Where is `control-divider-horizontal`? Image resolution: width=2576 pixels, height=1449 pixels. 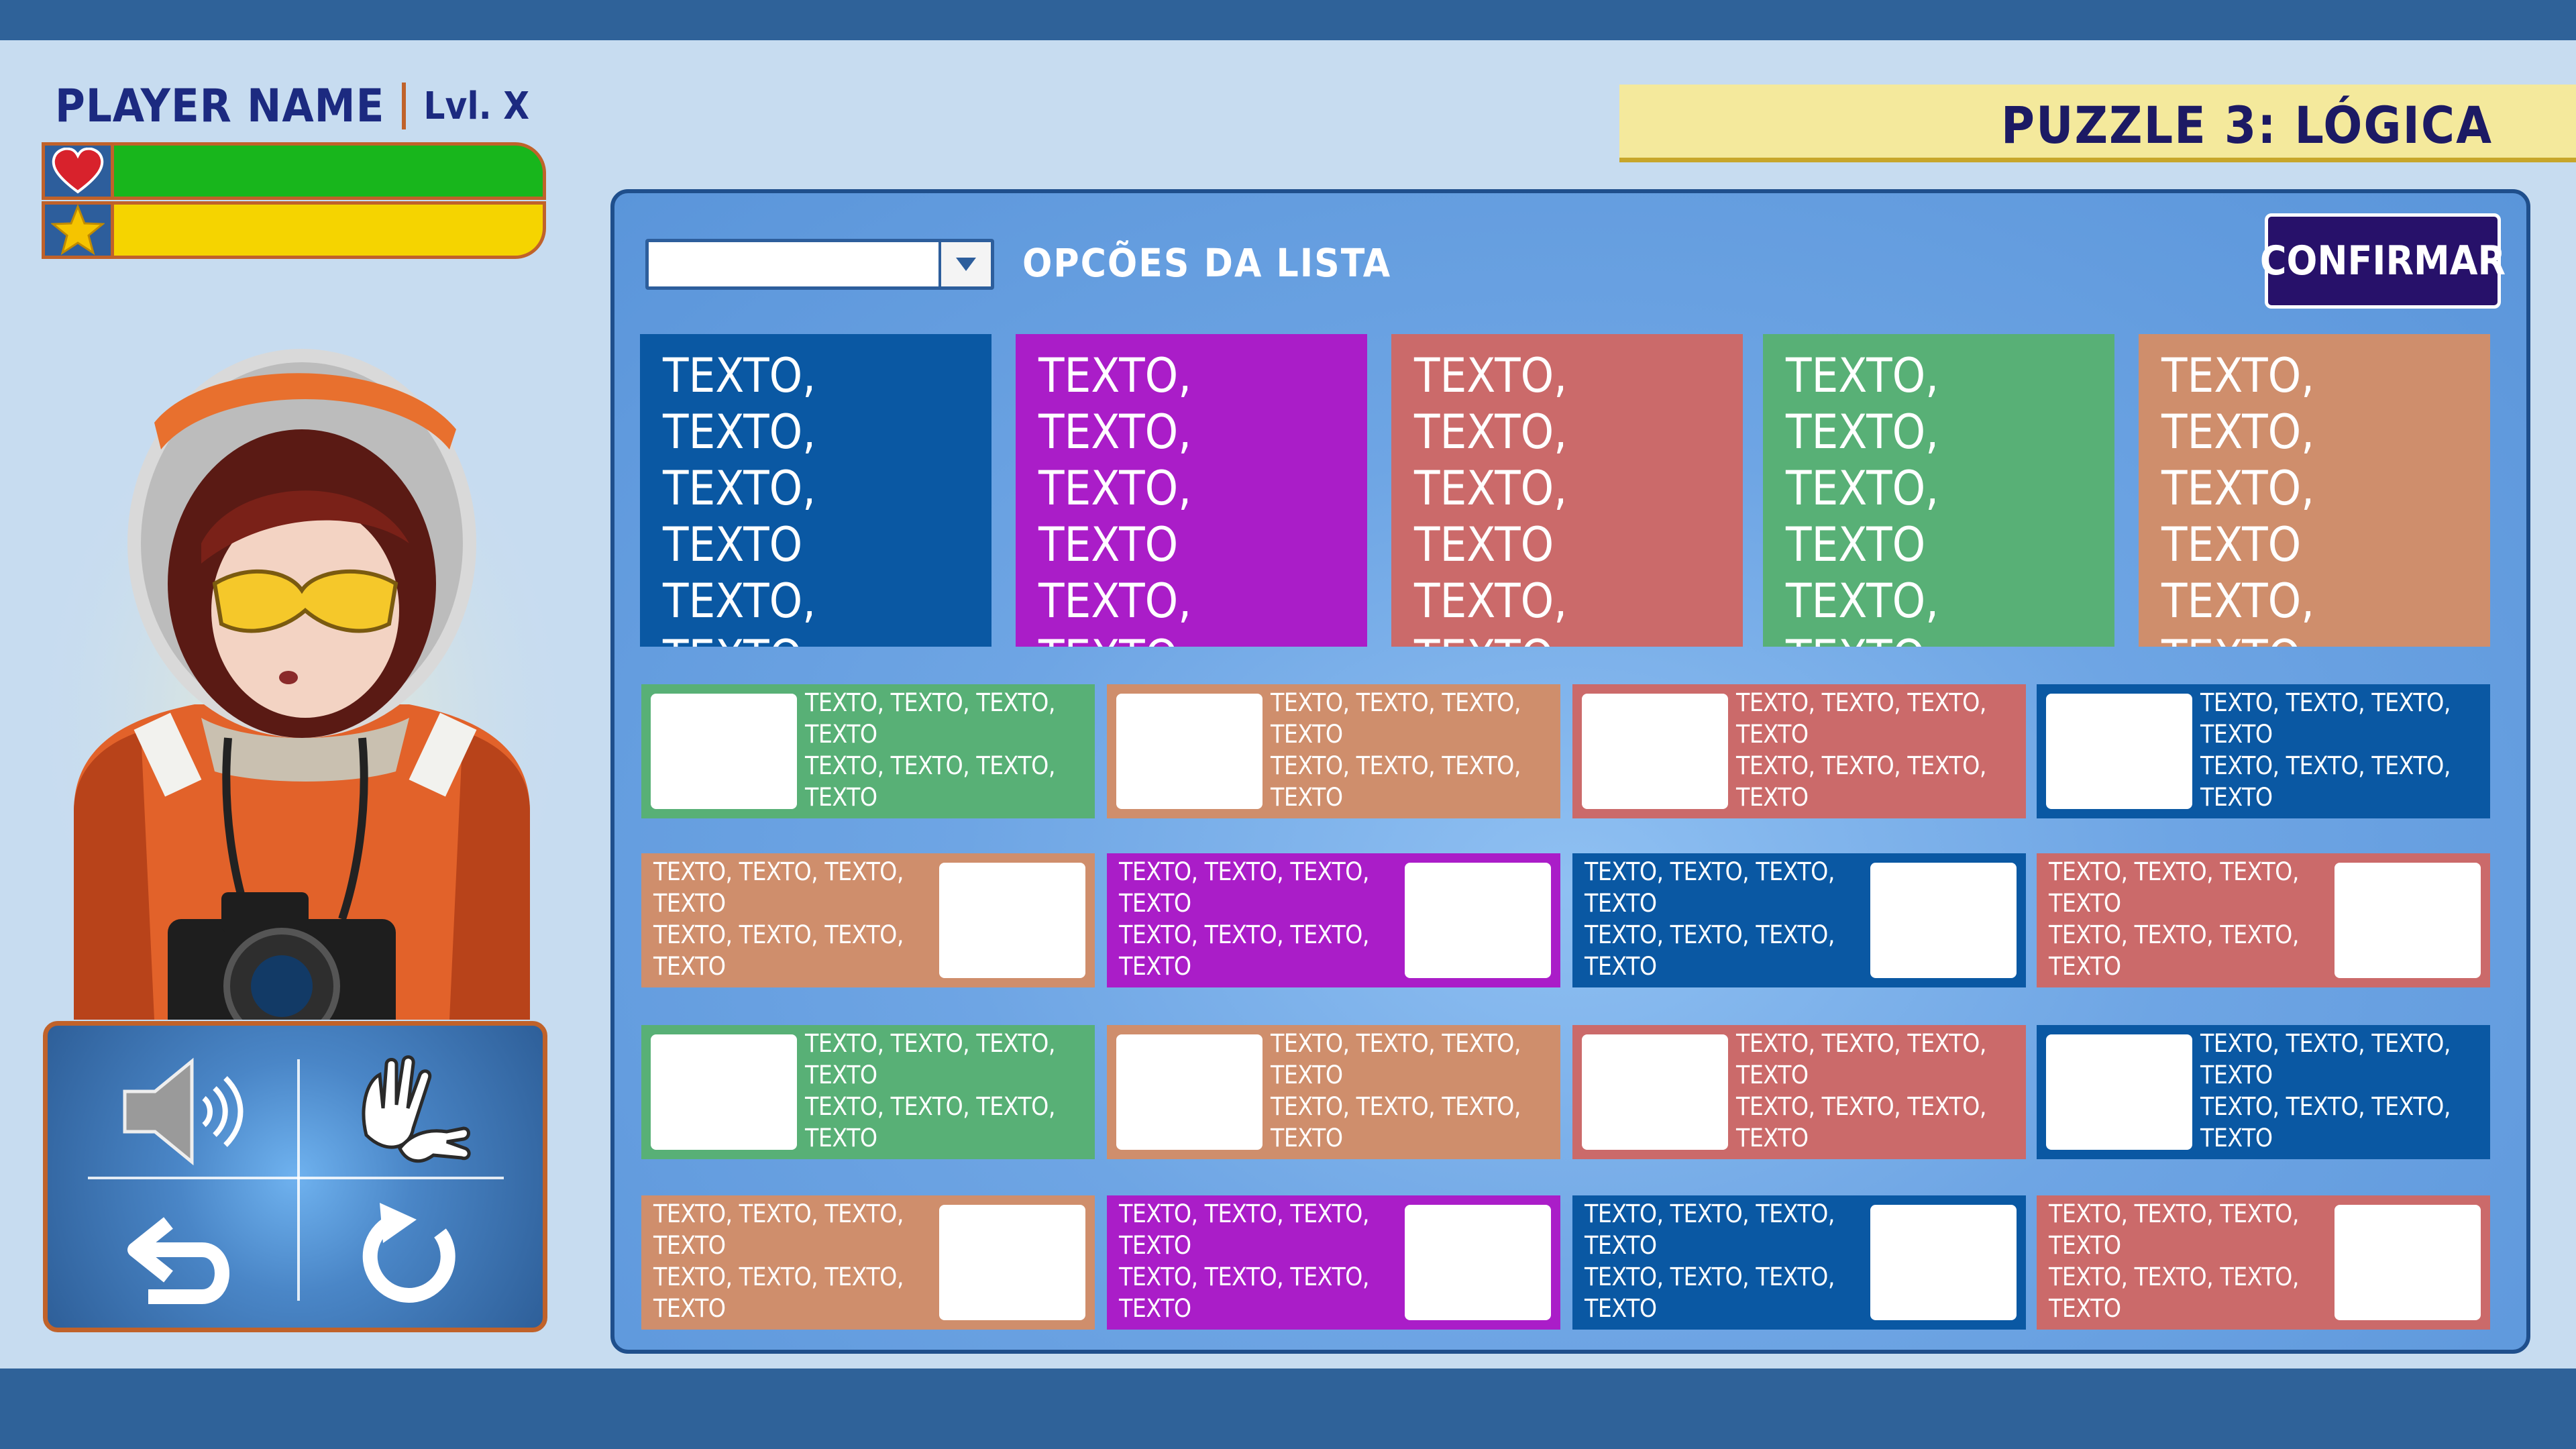 control-divider-horizontal is located at coordinates (296, 1178).